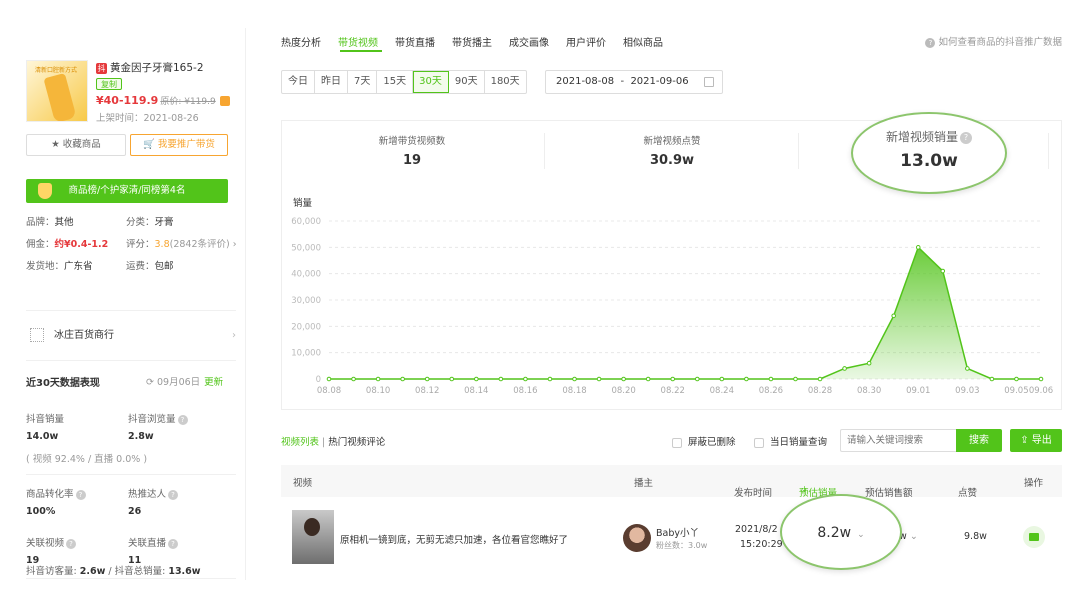 The height and width of the screenshot is (608, 1080). Describe the element at coordinates (306, 275) in the screenshot. I see `y-tick-label: 40,000` at that location.